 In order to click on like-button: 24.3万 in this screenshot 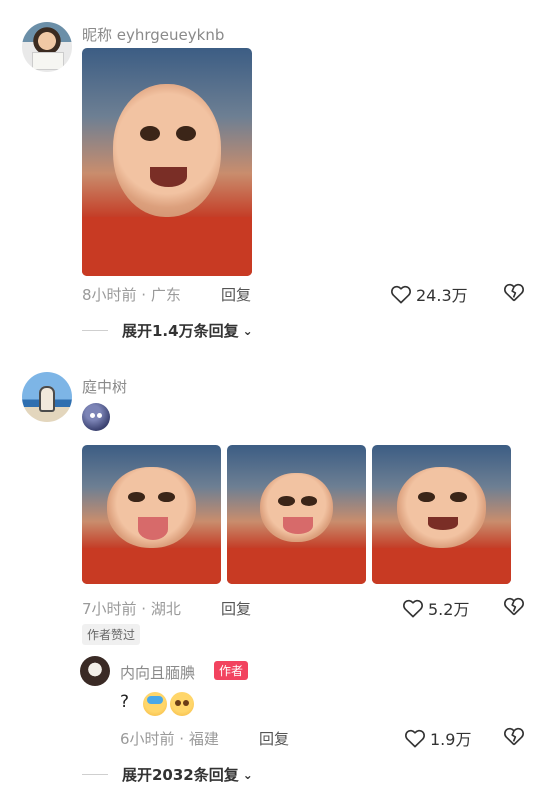, I will do `click(429, 294)`.